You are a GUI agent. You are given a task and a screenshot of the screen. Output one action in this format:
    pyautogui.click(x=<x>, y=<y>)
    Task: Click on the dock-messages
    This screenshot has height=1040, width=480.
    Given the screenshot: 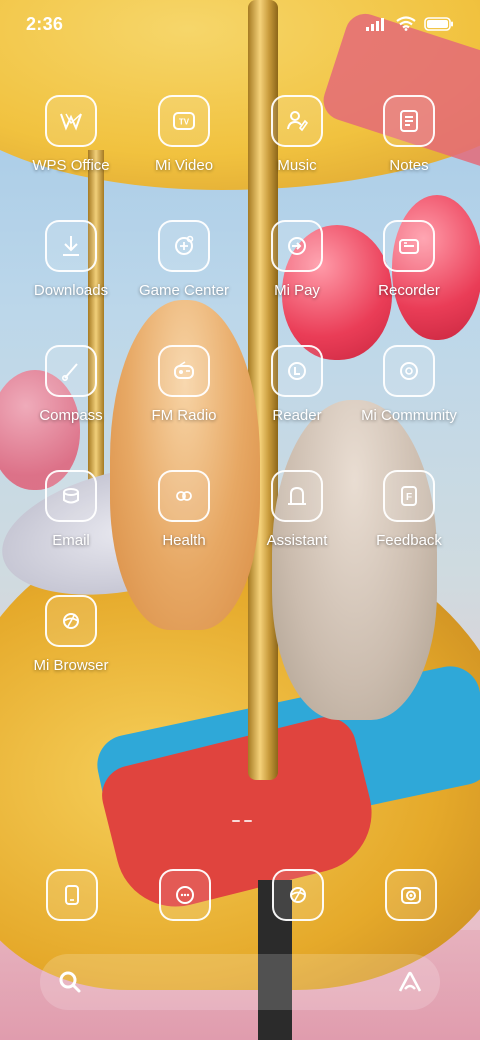 What is the action you would take?
    pyautogui.click(x=185, y=895)
    